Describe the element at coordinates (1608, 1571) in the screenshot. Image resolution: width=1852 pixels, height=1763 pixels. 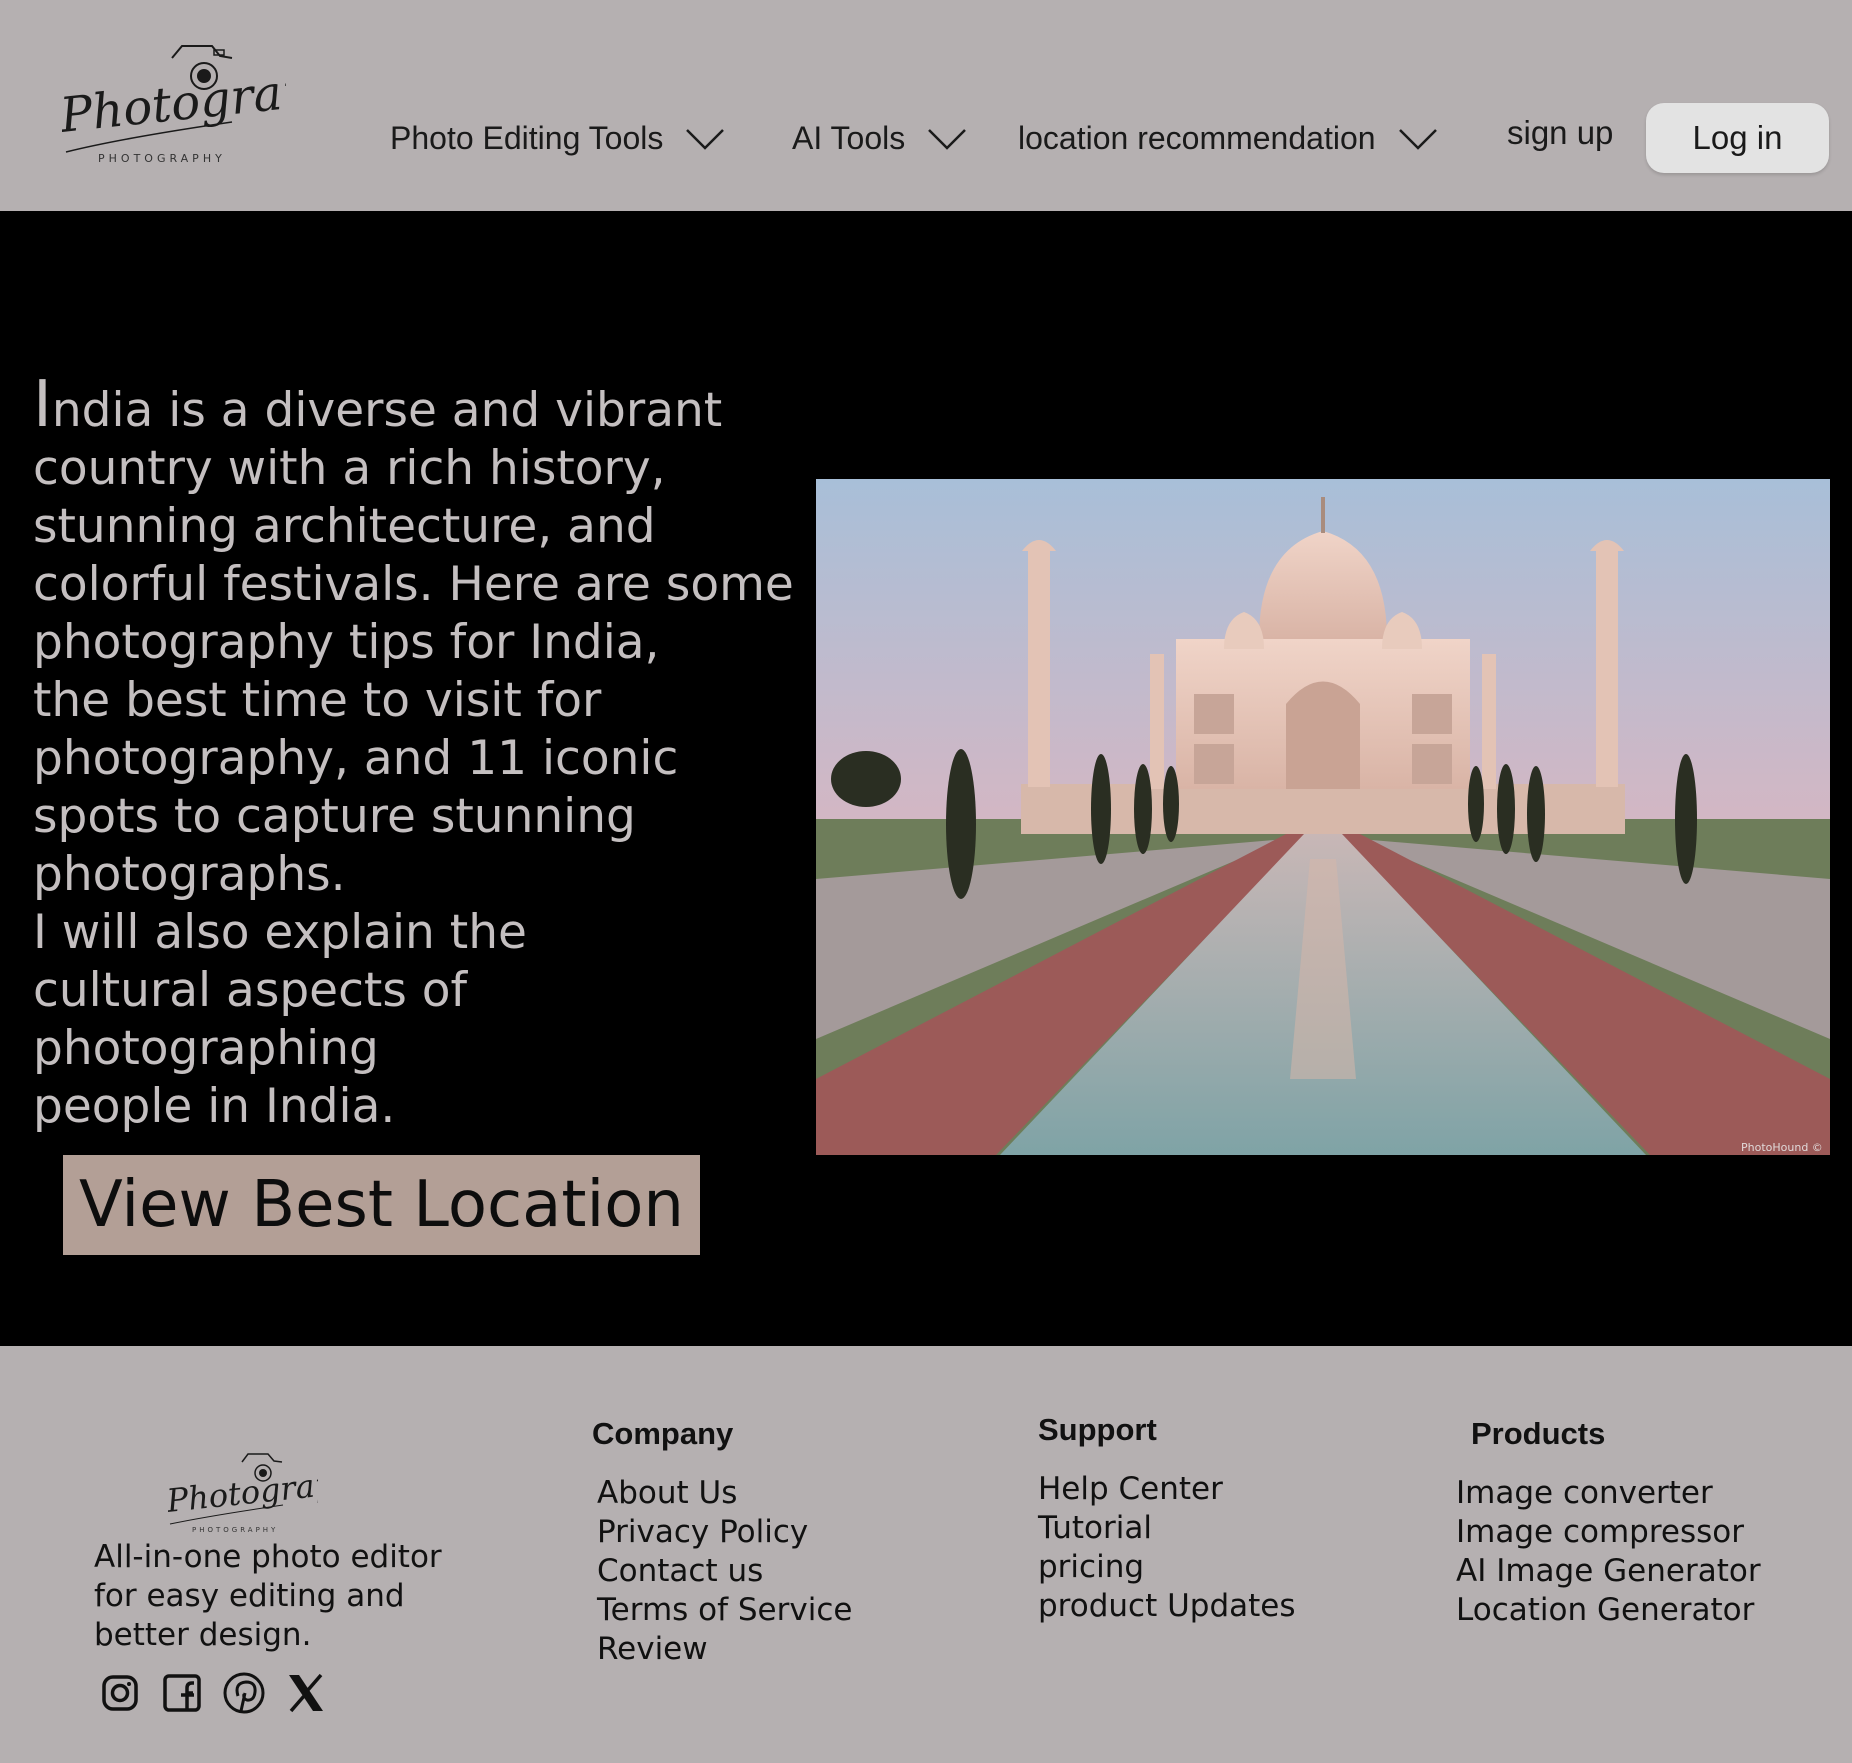
I see `footer-link-ai-image-generator: AI Image Generator` at that location.